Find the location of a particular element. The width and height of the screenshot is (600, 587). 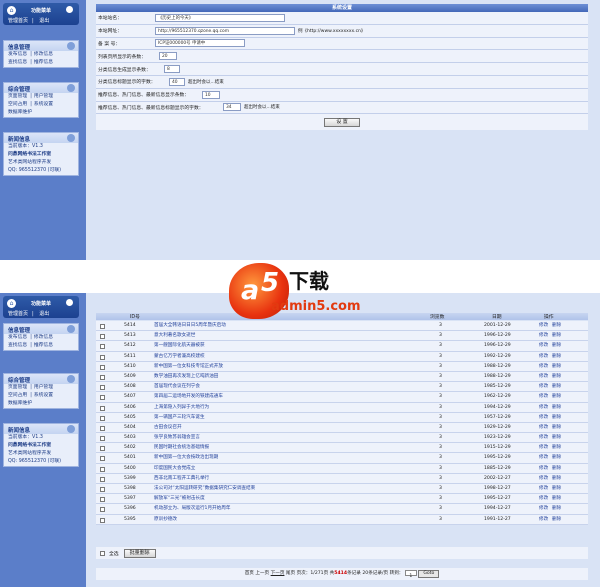

row-title-link: 第四届二运场地开发的铁建成通车 is located at coordinates (188, 397).